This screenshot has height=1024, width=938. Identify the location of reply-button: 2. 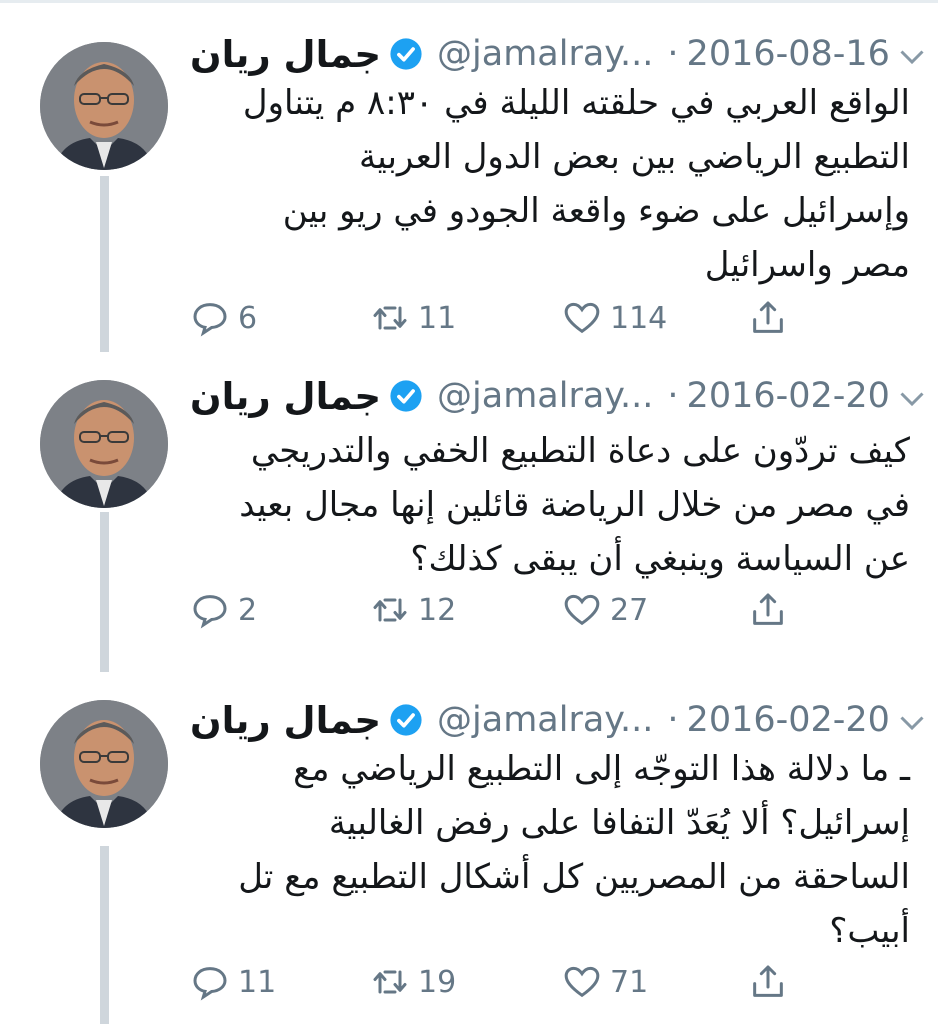
(223, 610).